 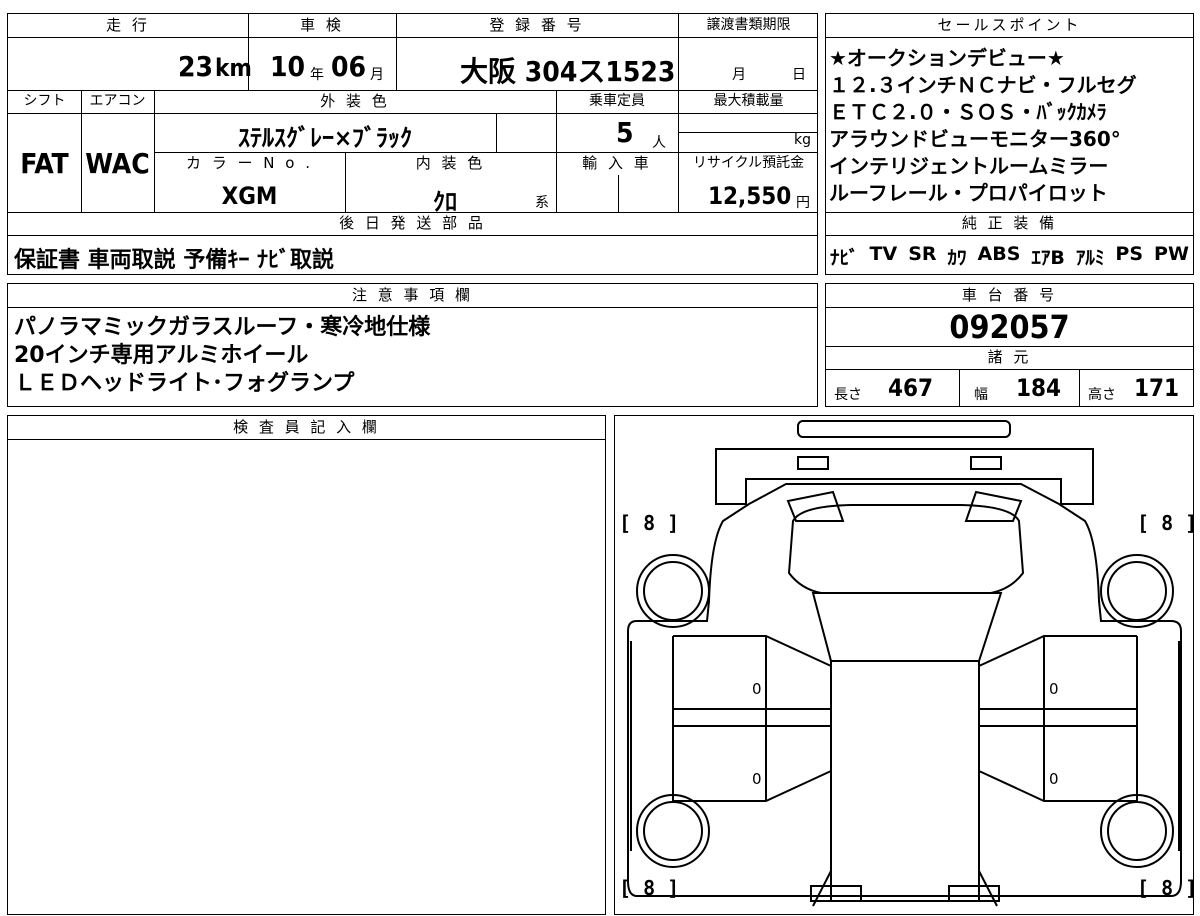 What do you see at coordinates (947, 58) in the screenshot?
I see `sales-point-line: ★オークションデビュー★` at bounding box center [947, 58].